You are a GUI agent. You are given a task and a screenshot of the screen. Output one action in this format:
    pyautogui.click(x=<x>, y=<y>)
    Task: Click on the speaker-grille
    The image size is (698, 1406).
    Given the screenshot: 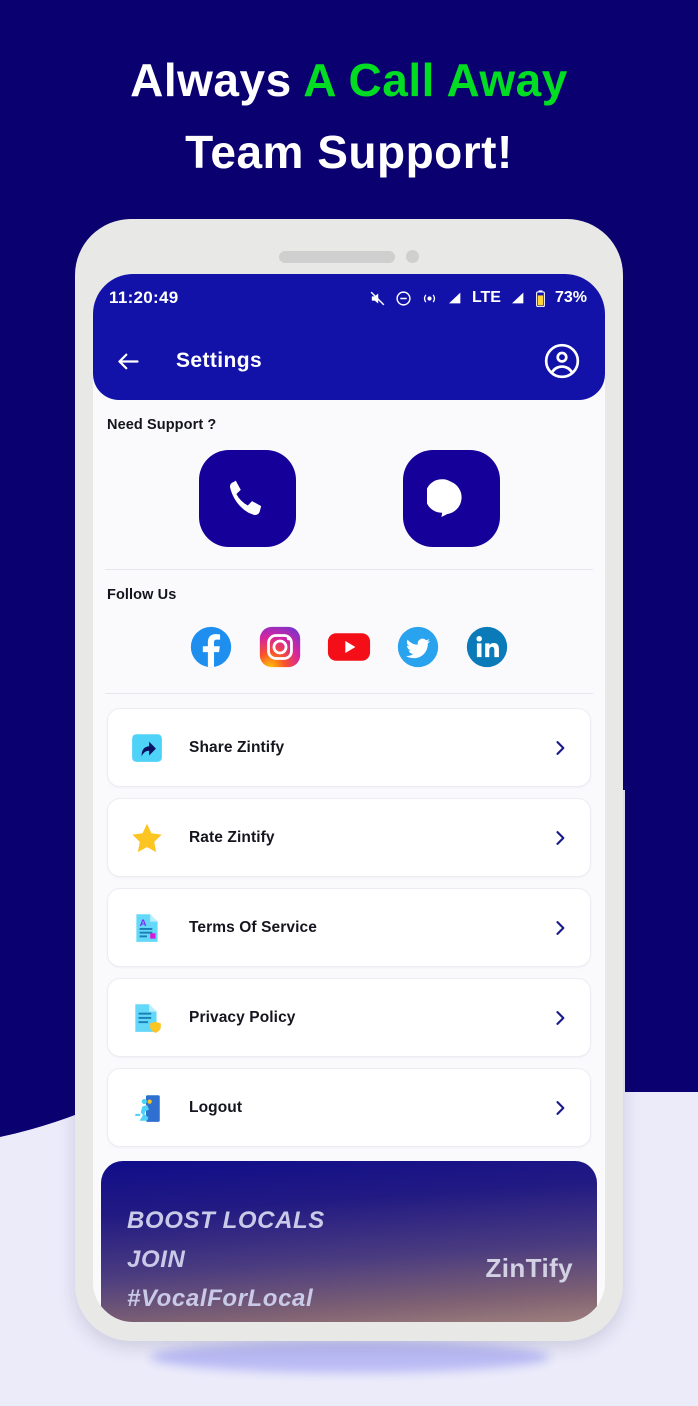 What is the action you would take?
    pyautogui.click(x=337, y=256)
    